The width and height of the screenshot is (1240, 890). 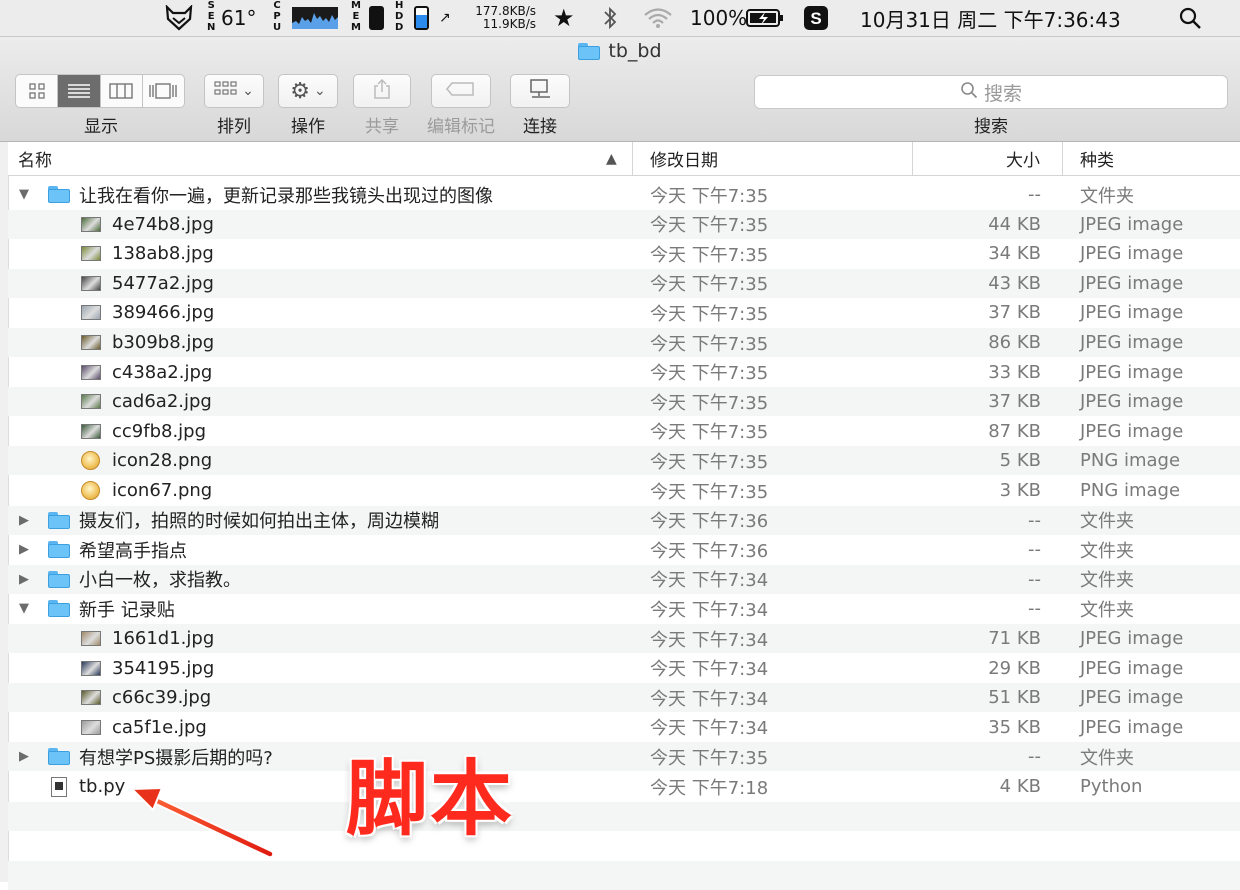 I want to click on icon-view-button, so click(x=37, y=91).